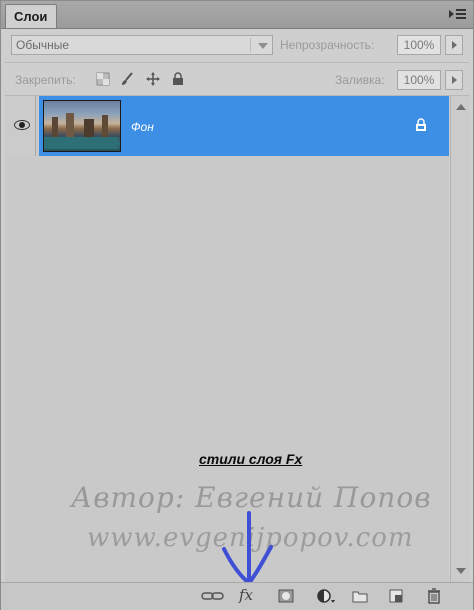 This screenshot has height=610, width=474. Describe the element at coordinates (250, 45) in the screenshot. I see `dropdown-separator` at that location.